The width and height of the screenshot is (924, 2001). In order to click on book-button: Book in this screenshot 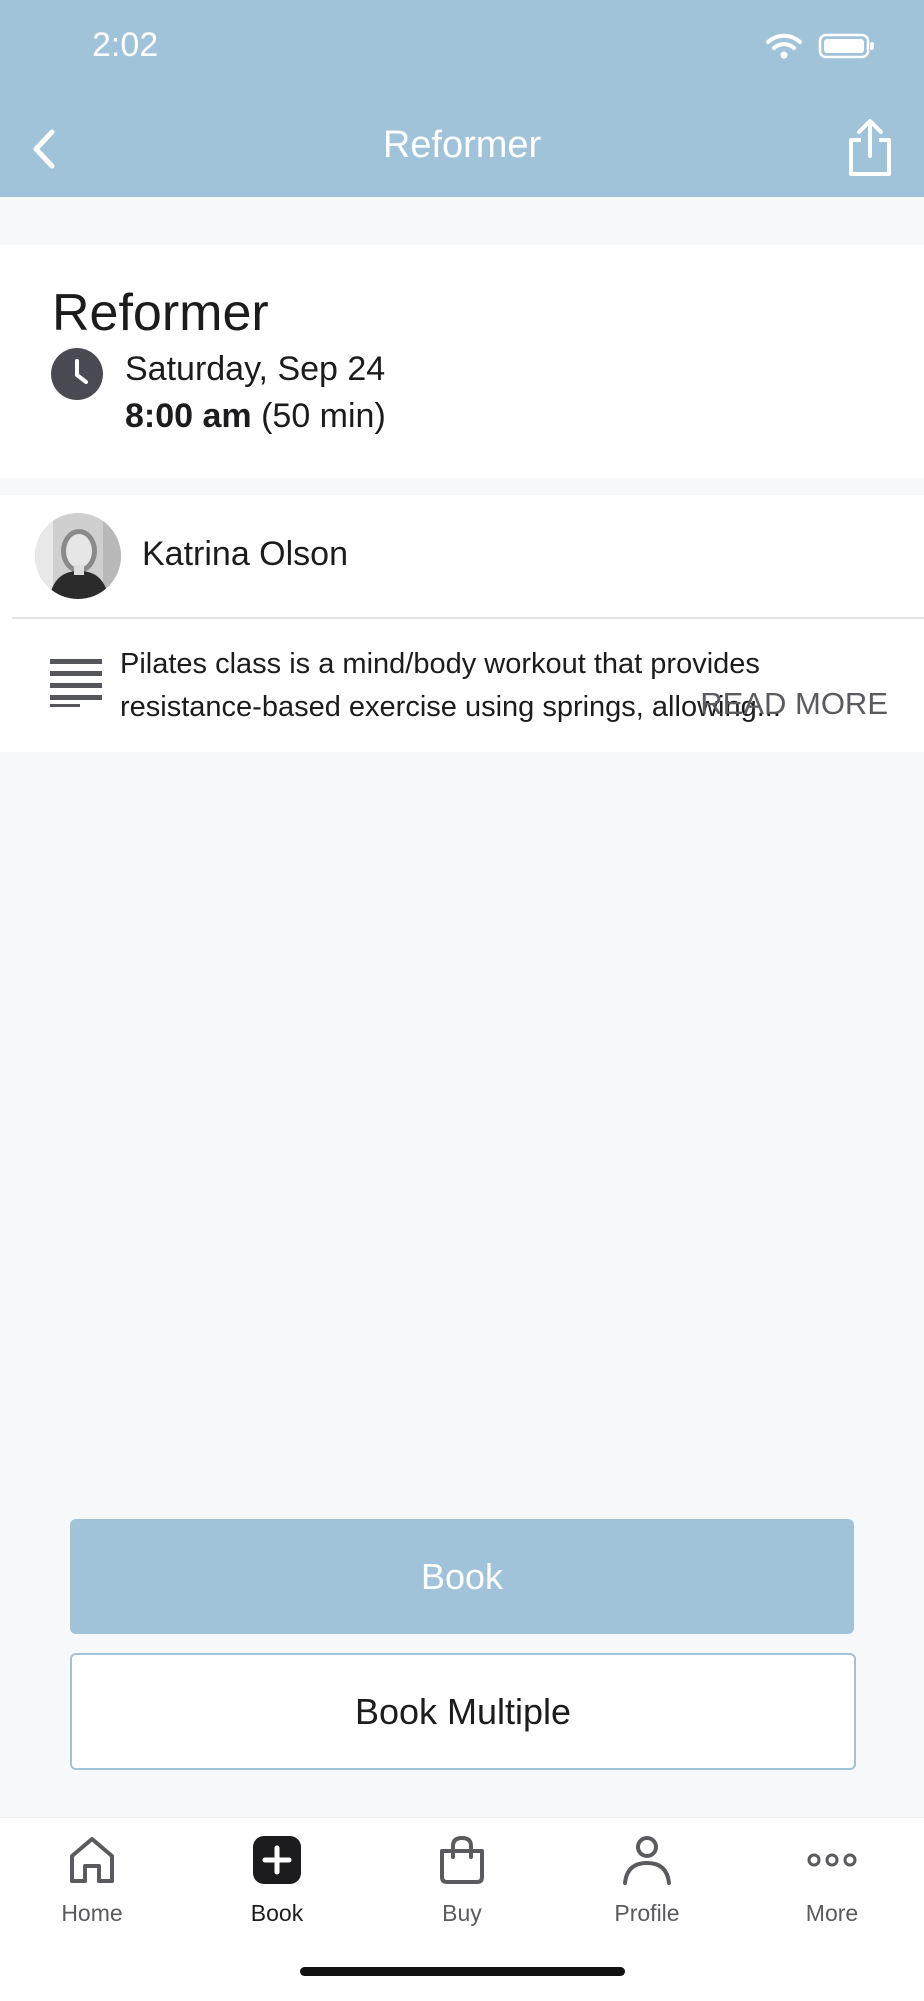, I will do `click(462, 1576)`.